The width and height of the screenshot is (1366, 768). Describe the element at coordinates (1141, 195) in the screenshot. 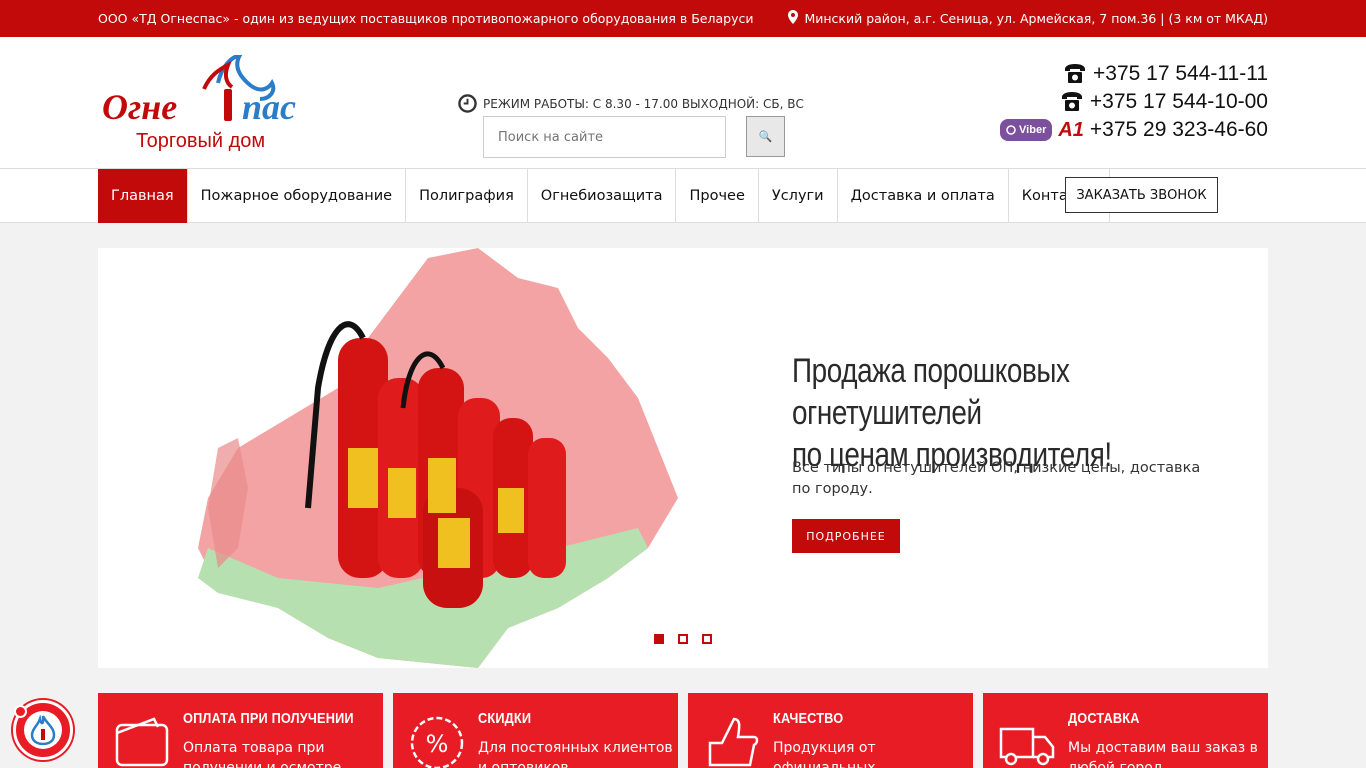

I see `order-call-button: ЗАКАЗАТЬ ЗВОНОК` at that location.